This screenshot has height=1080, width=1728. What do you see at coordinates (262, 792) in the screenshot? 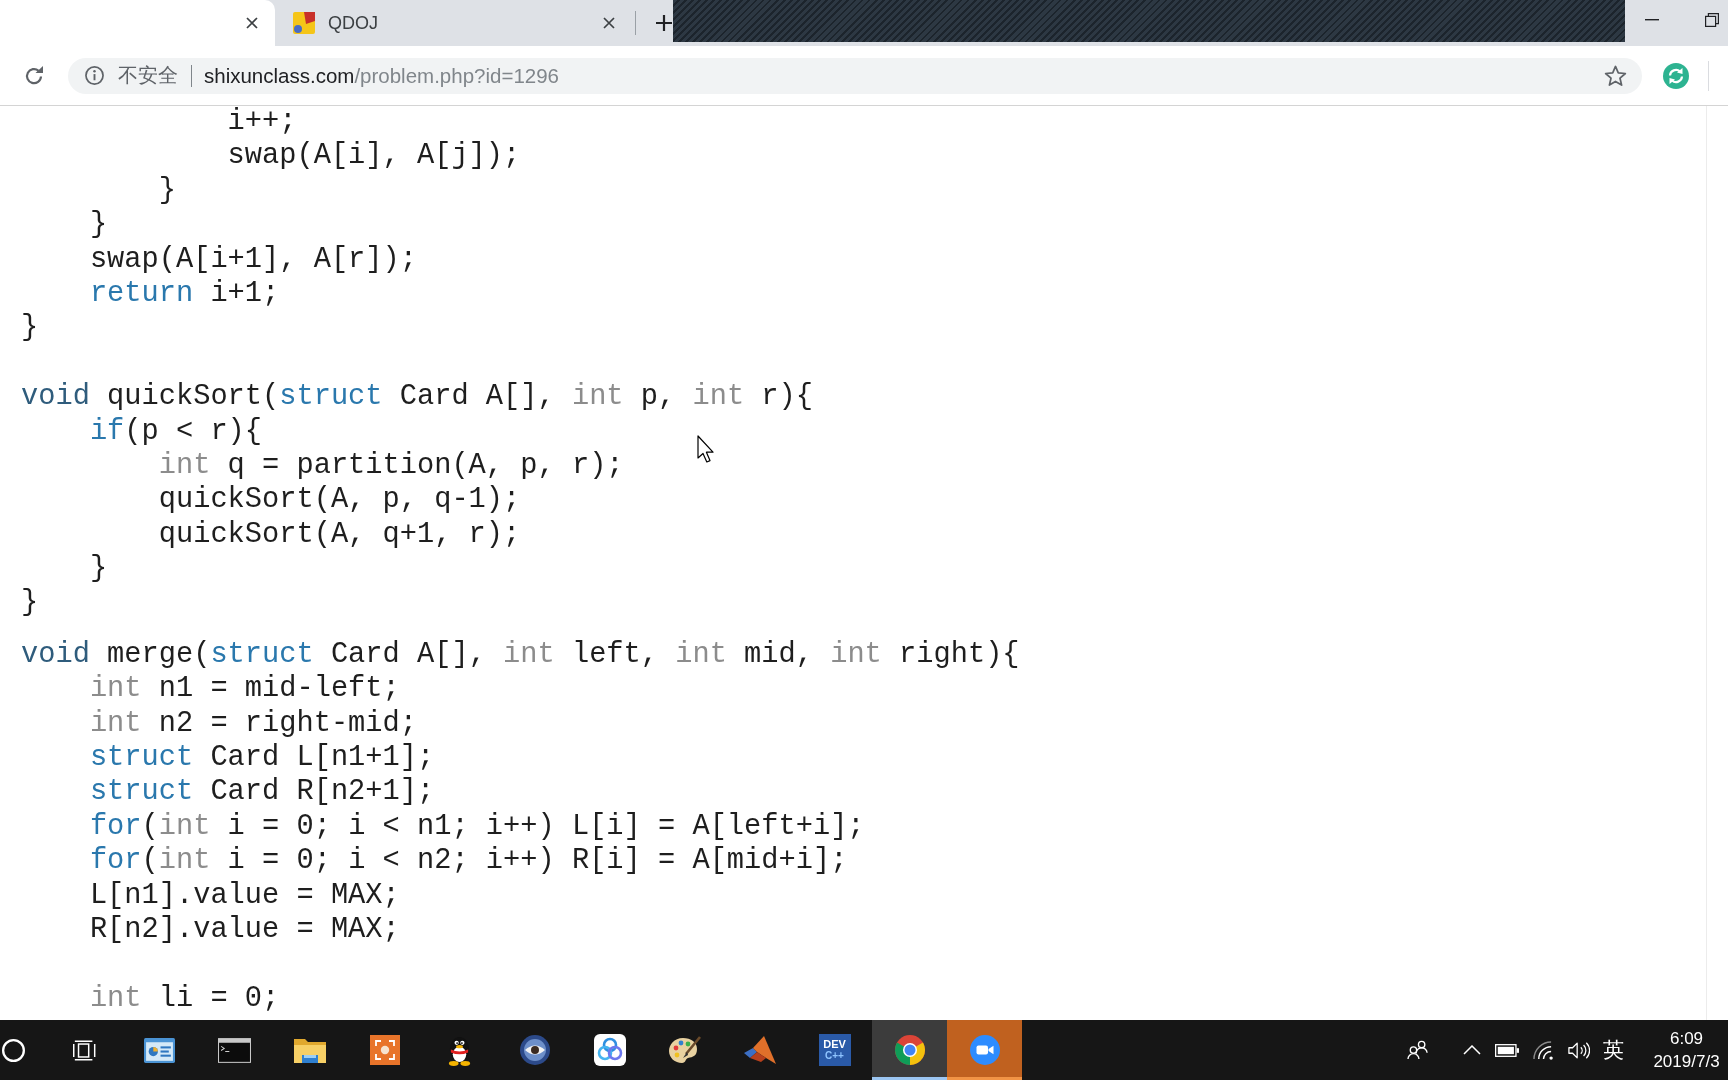
I see `code-line: struct Card R[n2+1];` at bounding box center [262, 792].